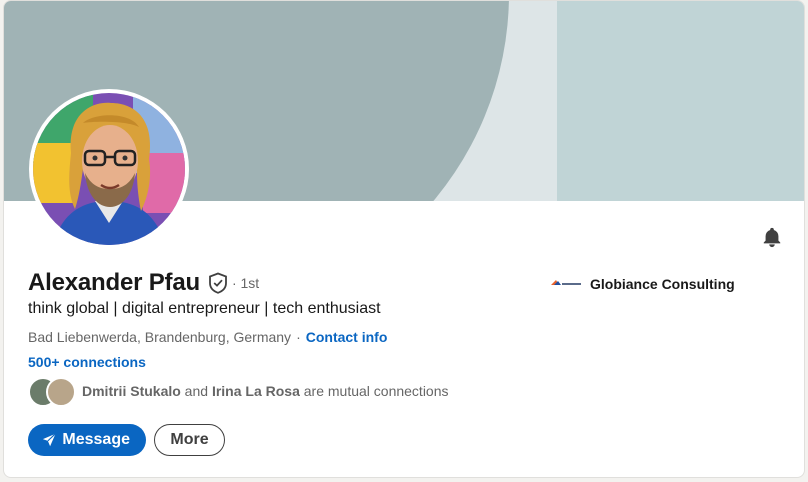 The width and height of the screenshot is (808, 482). Describe the element at coordinates (87, 362) in the screenshot. I see `connections-link: 500+ connections` at that location.